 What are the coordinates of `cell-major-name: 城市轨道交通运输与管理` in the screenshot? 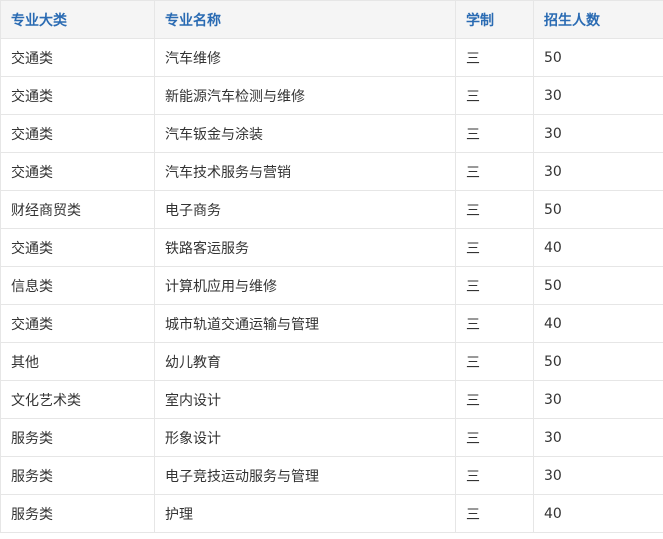 It's located at (305, 323).